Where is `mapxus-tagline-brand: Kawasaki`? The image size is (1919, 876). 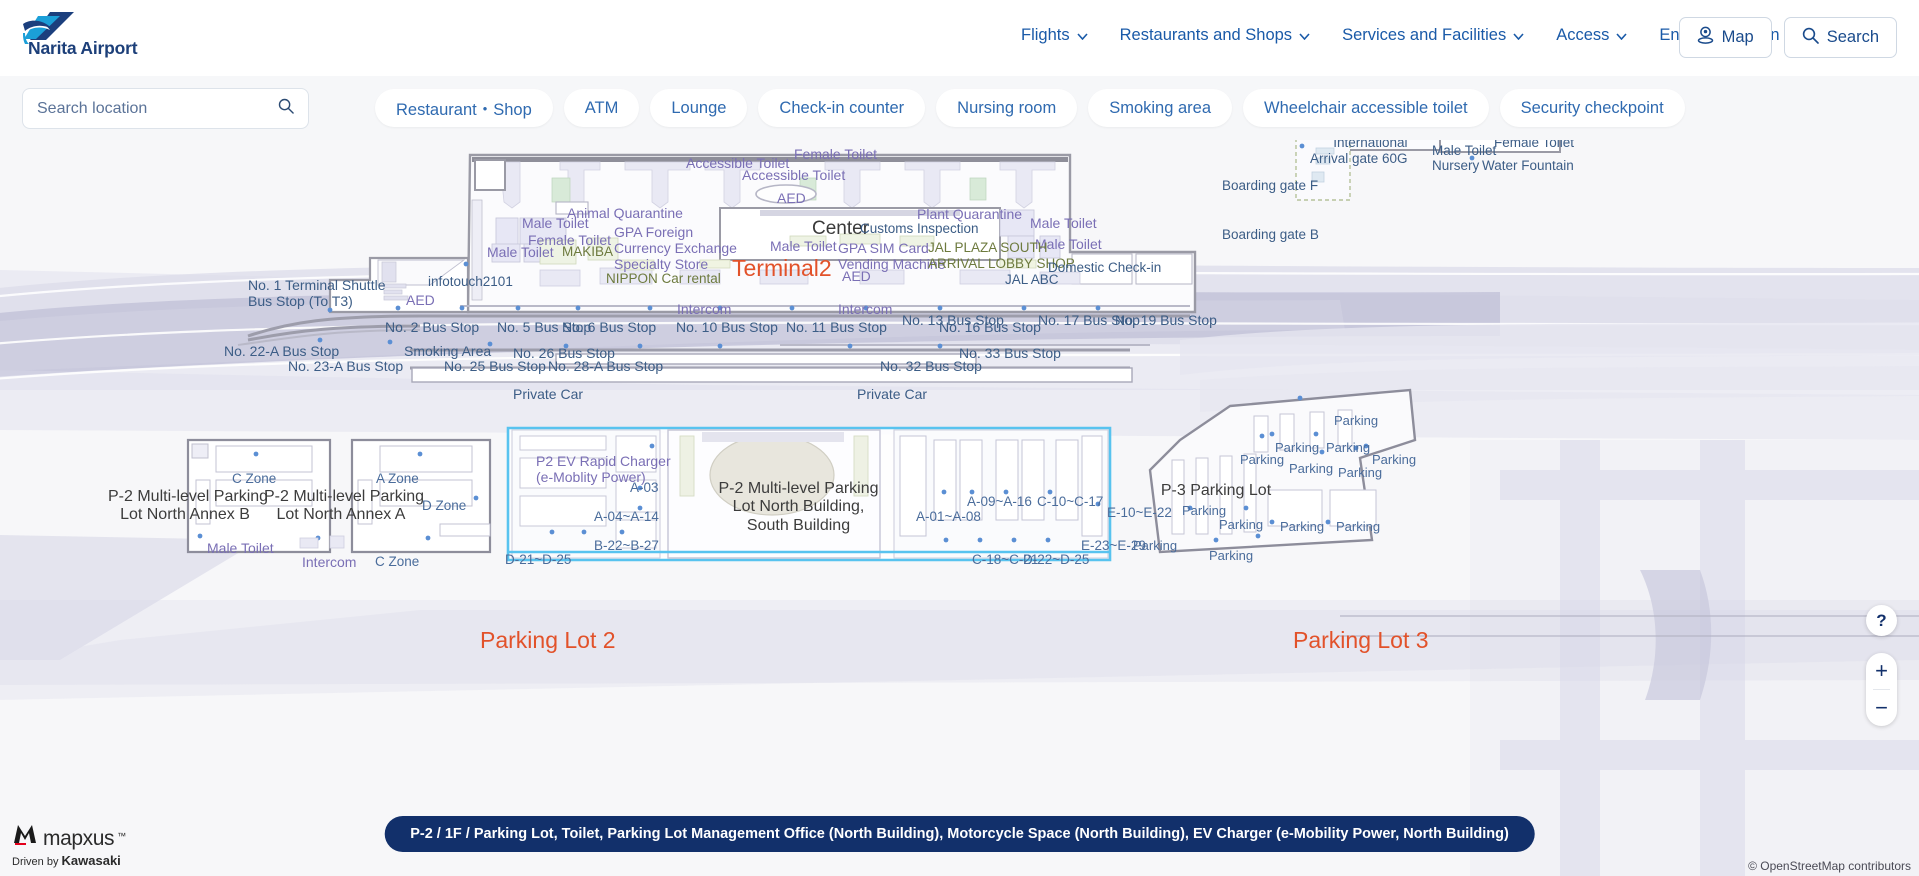
mapxus-tagline-brand: Kawasaki is located at coordinates (91, 860).